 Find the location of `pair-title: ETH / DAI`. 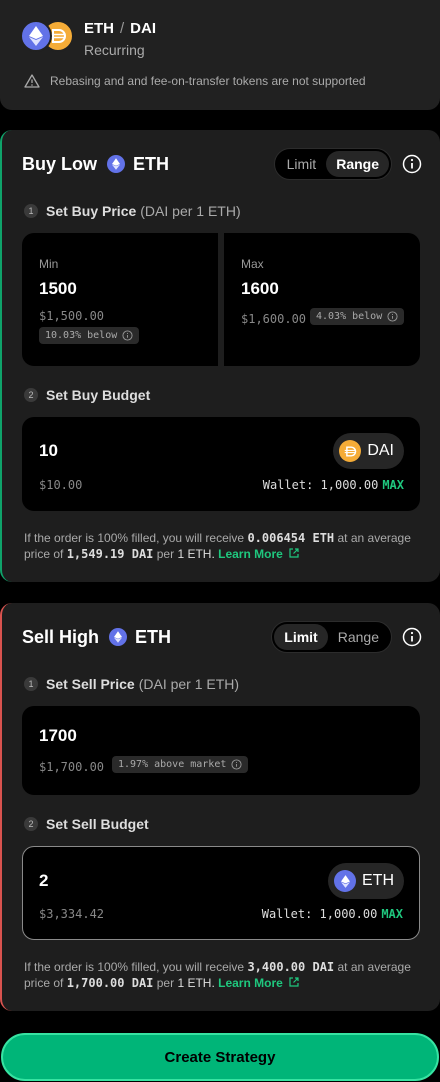

pair-title: ETH / DAI is located at coordinates (120, 28).